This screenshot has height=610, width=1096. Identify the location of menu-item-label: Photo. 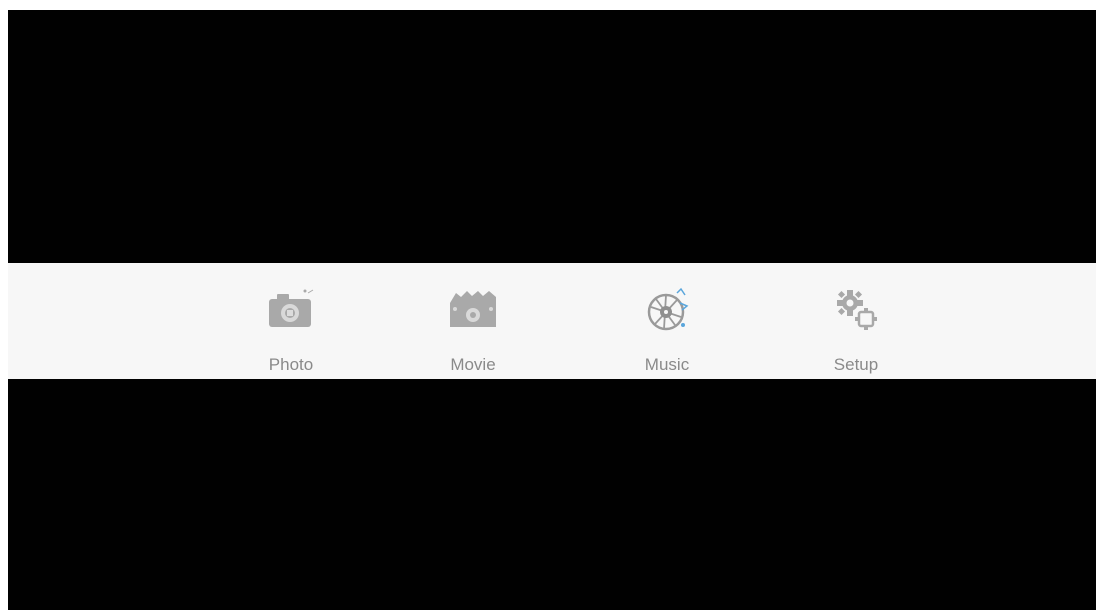
(291, 364).